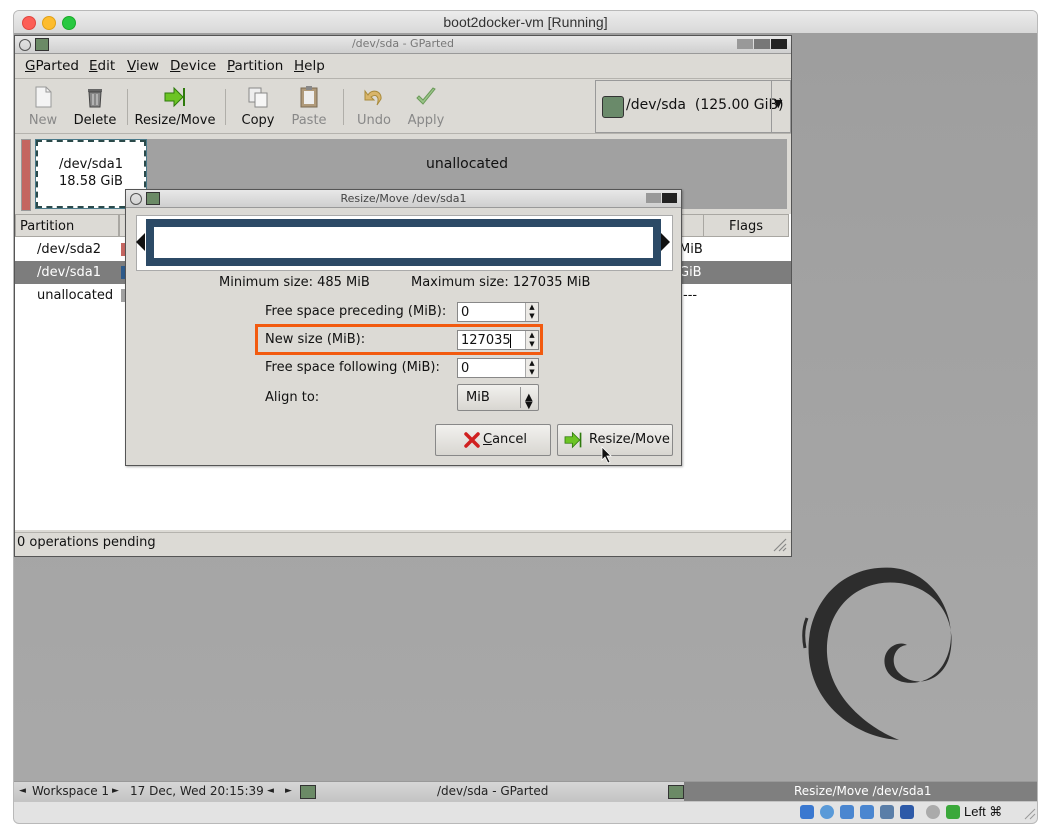 Image resolution: width=1052 pixels, height=829 pixels. Describe the element at coordinates (867, 812) in the screenshot. I see `shared-folders-icon` at that location.